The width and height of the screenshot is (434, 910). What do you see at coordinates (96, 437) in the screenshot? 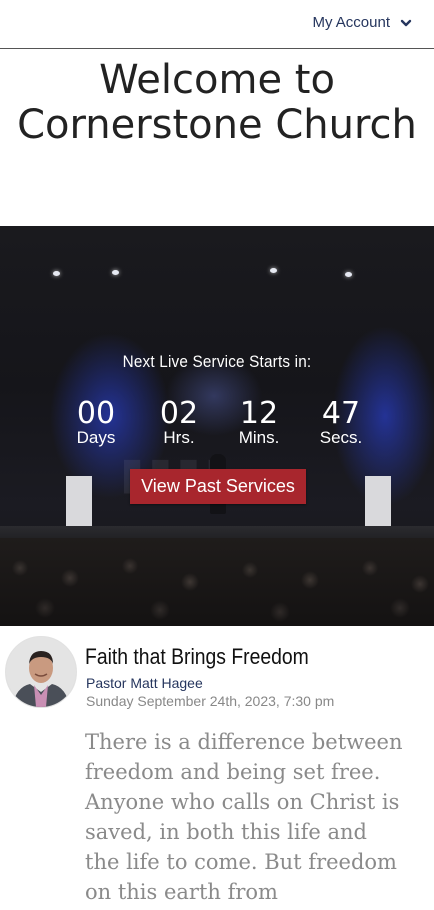
I see `countdown-days-label: Days` at bounding box center [96, 437].